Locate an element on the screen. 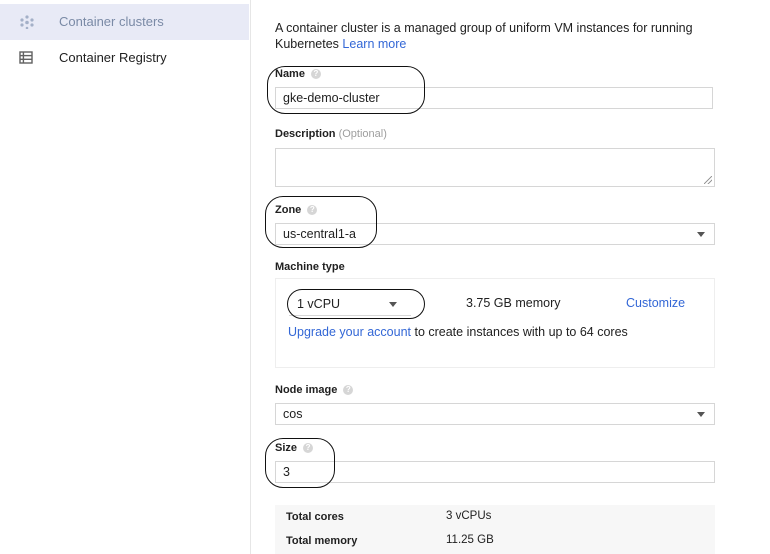 The height and width of the screenshot is (554, 770). zone-select: us-central1-a is located at coordinates (495, 234).